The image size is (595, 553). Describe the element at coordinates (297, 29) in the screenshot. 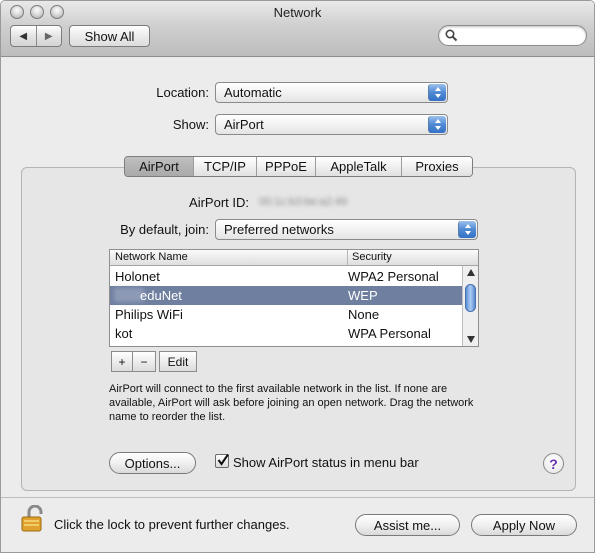

I see `titlebar: Network ◀ ▶ Show All` at that location.